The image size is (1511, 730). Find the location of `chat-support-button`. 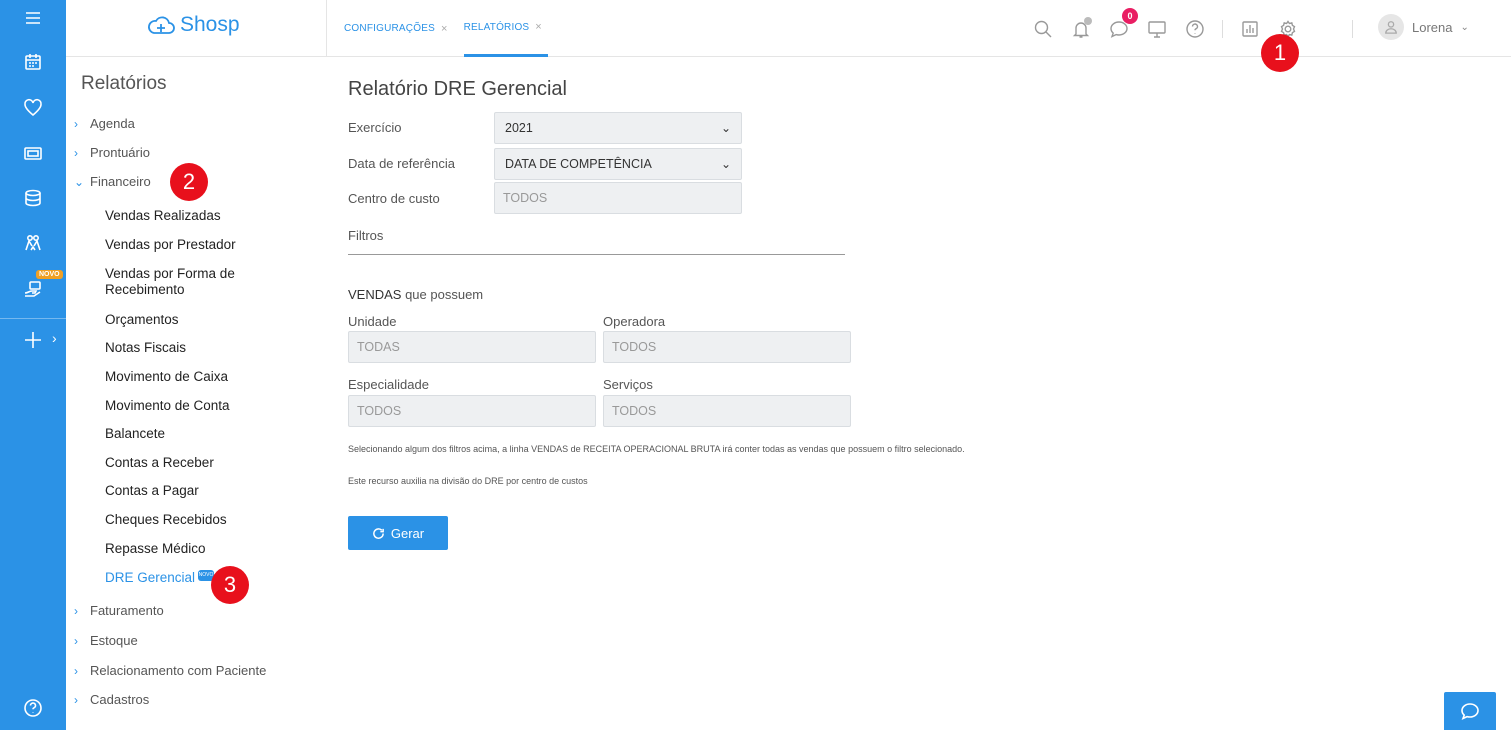

chat-support-button is located at coordinates (1470, 711).